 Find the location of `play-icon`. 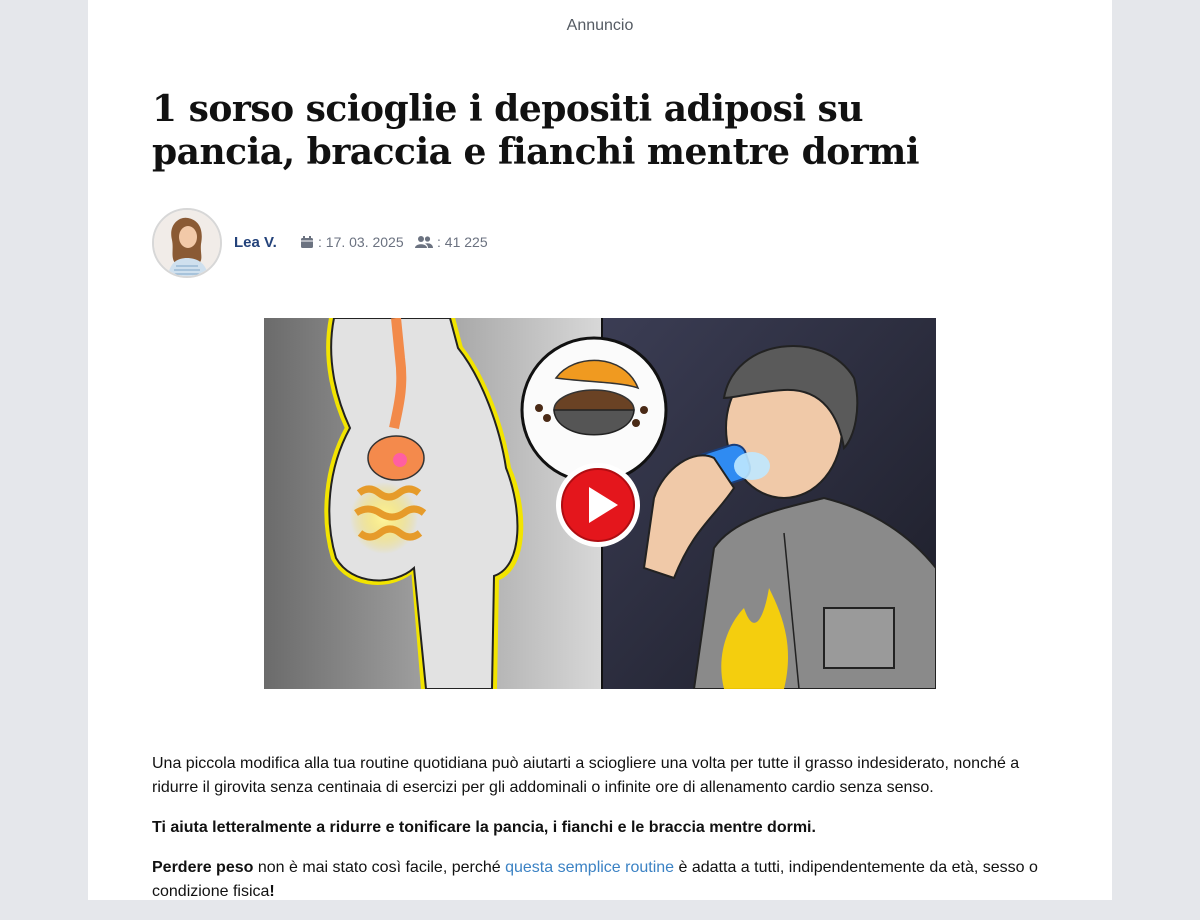

play-icon is located at coordinates (598, 505).